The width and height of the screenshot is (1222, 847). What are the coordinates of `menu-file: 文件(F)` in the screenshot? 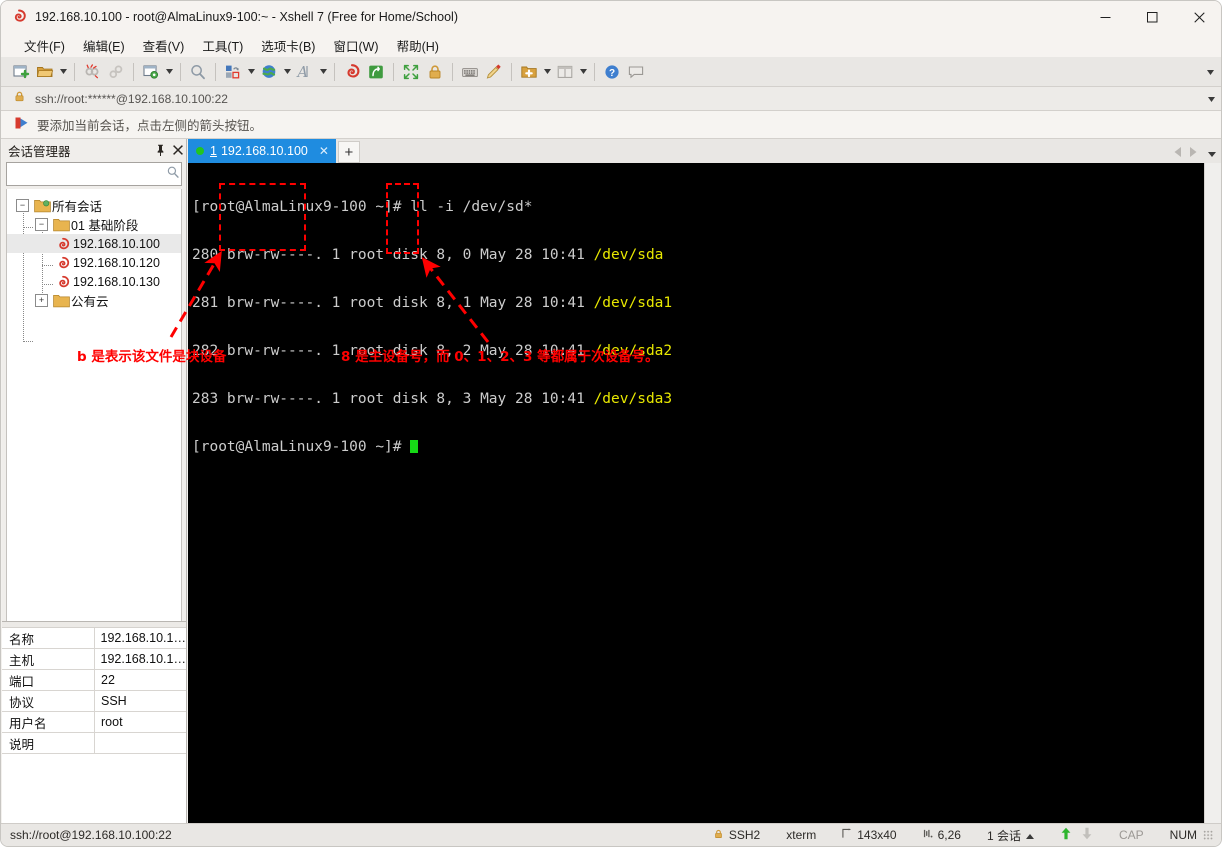 It's located at (44, 45).